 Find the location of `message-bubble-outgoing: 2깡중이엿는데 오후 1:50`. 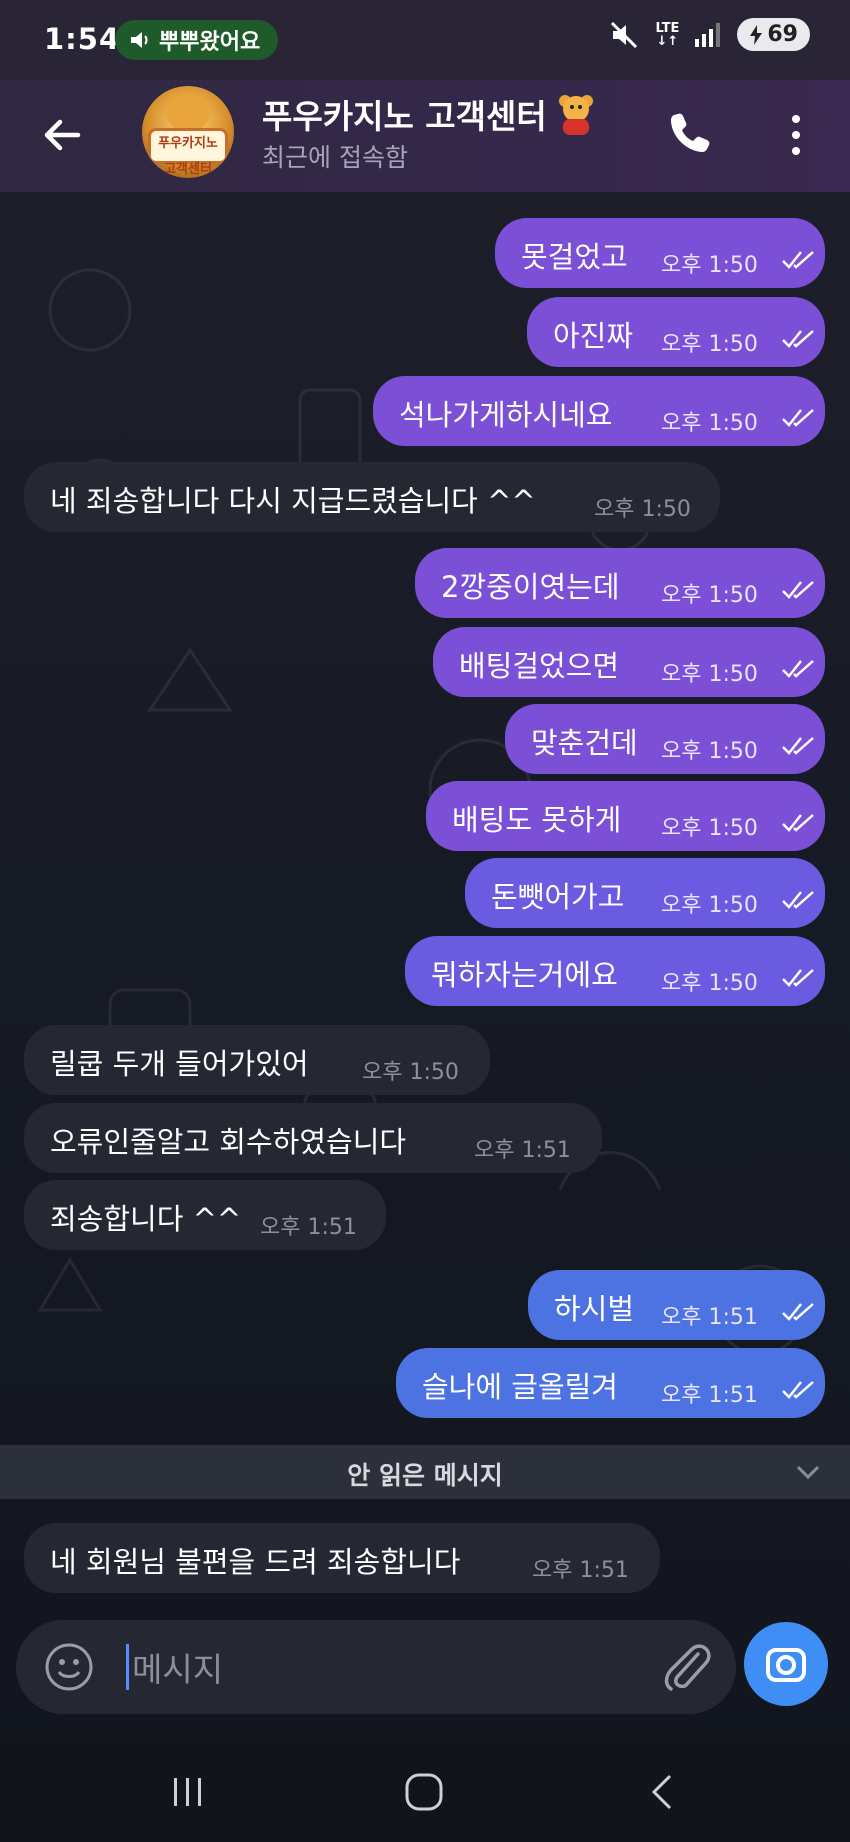

message-bubble-outgoing: 2깡중이엿는데 오후 1:50 is located at coordinates (620, 583).